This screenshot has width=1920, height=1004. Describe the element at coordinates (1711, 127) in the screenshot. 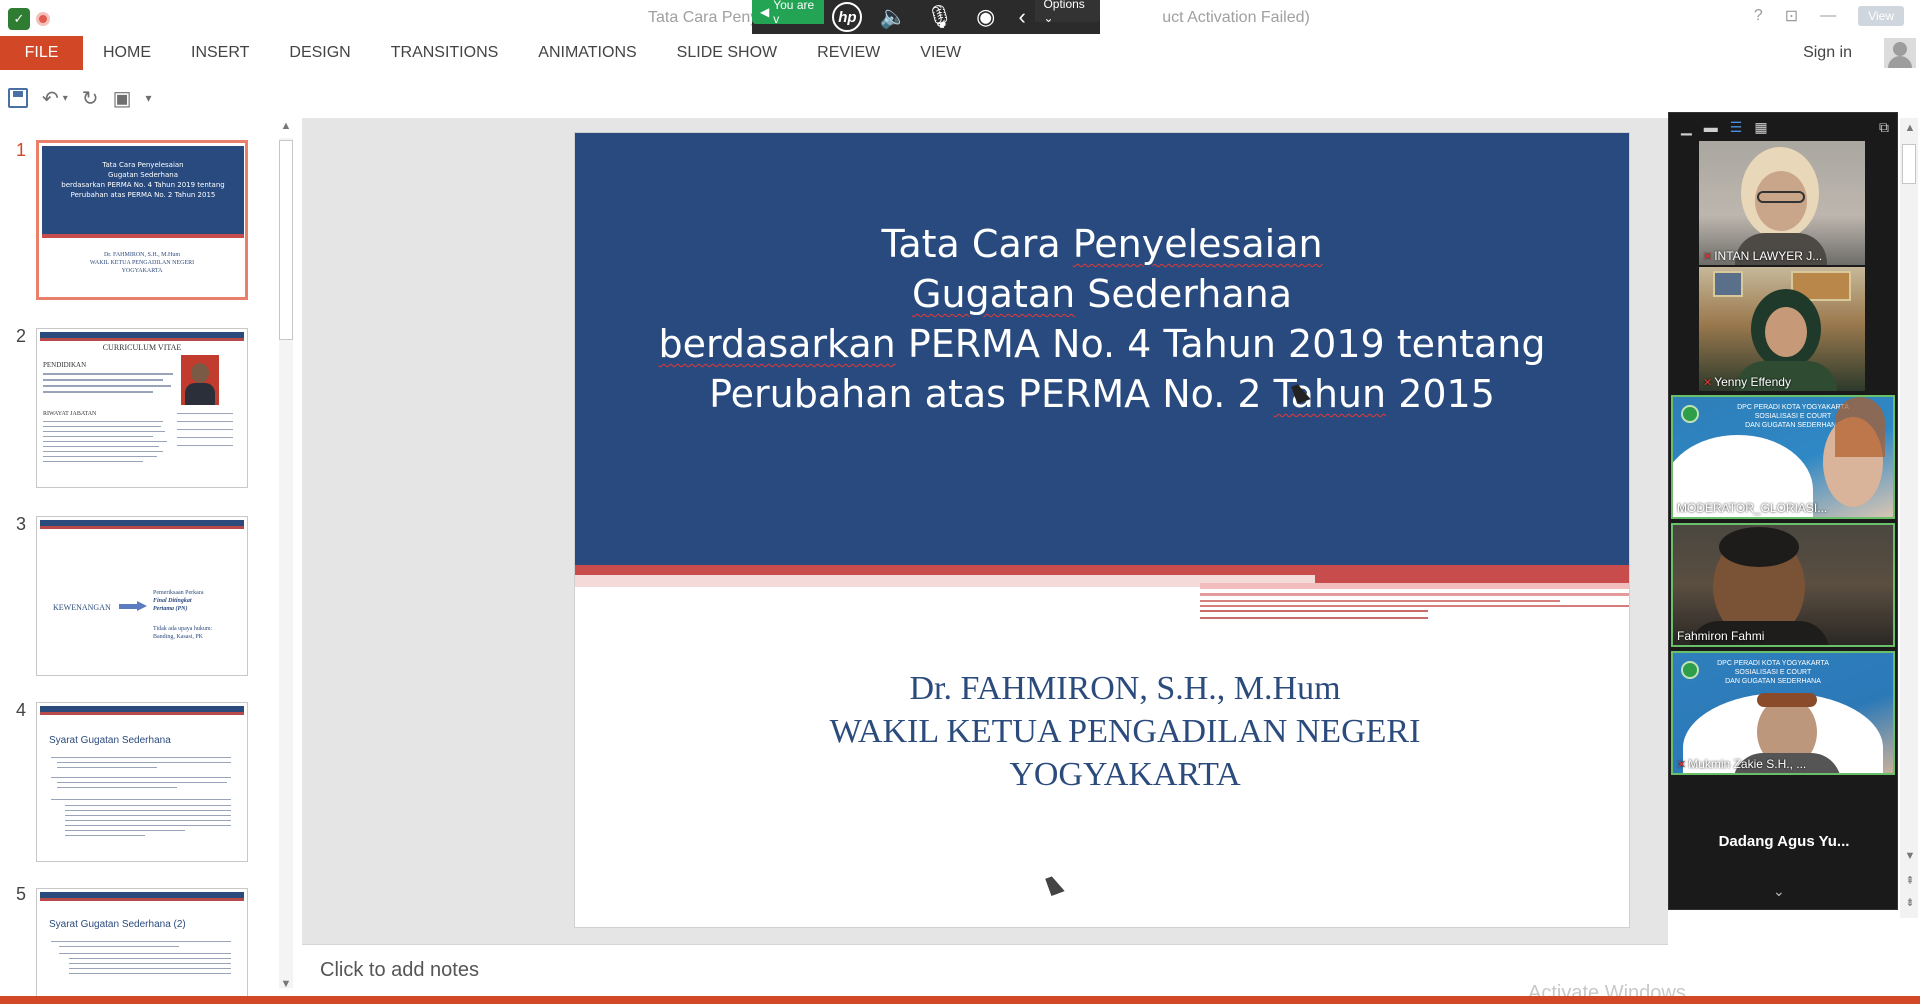

I see `speaker-view-icon: ▬` at that location.